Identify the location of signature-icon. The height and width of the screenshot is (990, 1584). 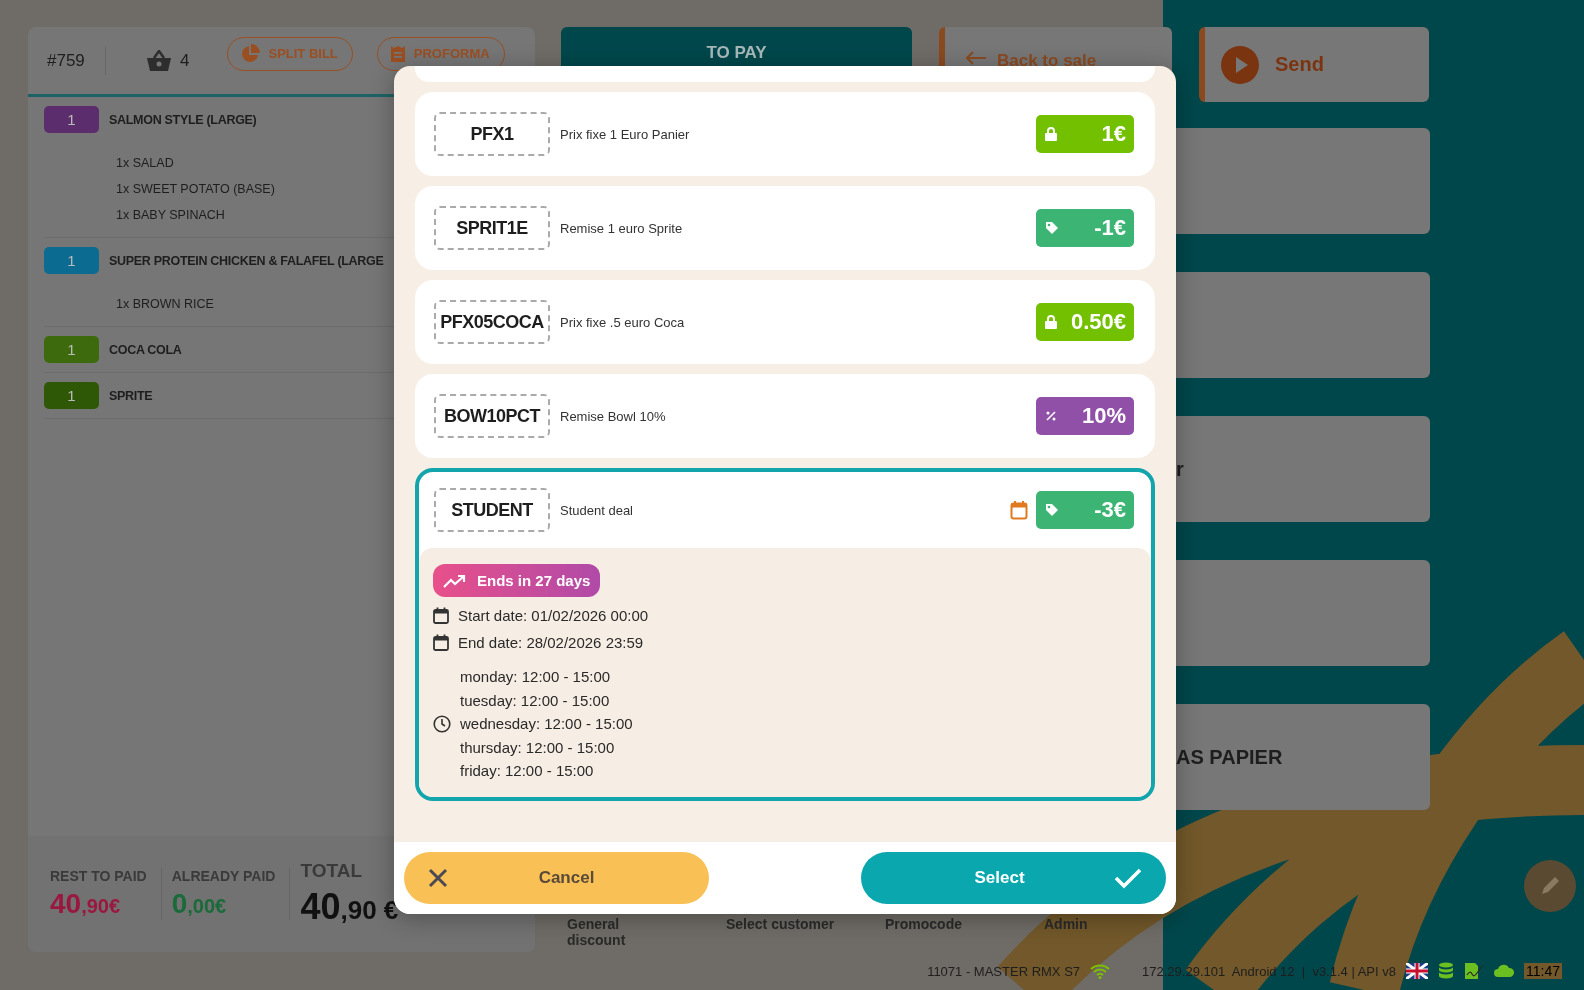
(1474, 971).